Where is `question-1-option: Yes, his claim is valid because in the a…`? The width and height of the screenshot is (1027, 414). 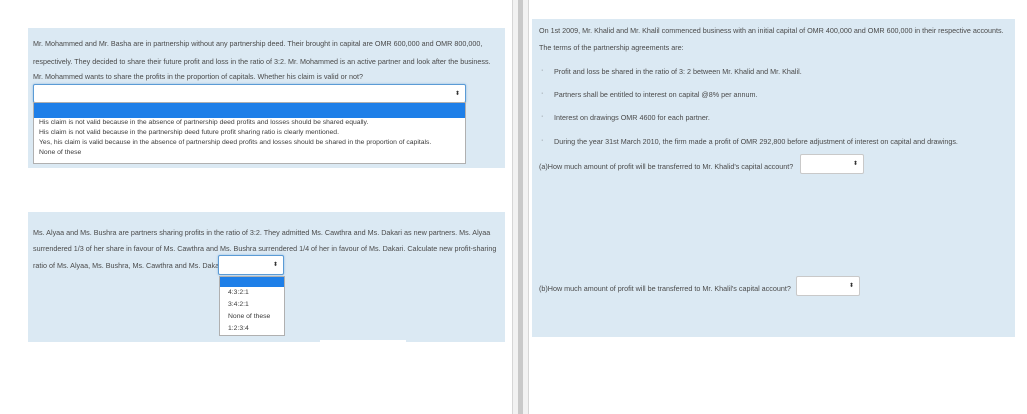 question-1-option: Yes, his claim is valid because in the a… is located at coordinates (249, 143).